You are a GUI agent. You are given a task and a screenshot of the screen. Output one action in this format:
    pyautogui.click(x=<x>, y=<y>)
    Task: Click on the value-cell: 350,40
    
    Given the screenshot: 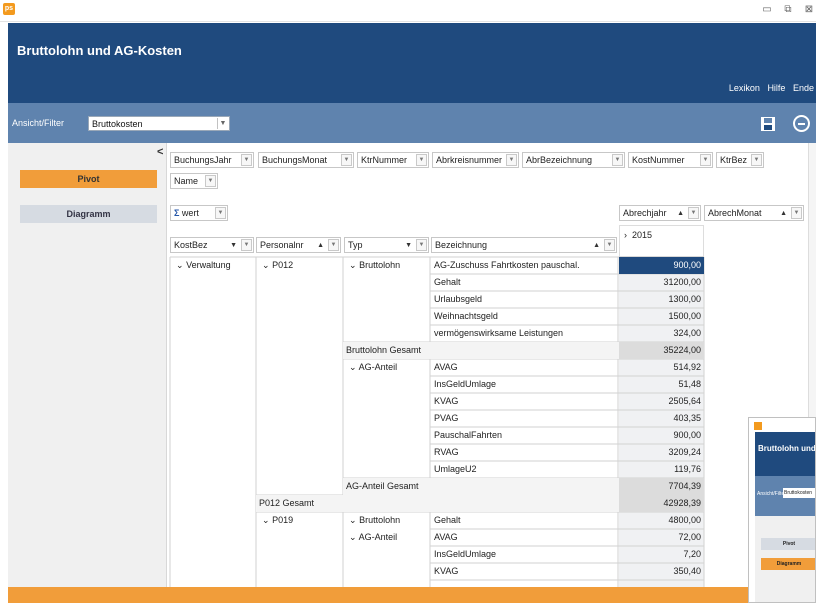 What is the action you would take?
    pyautogui.click(x=661, y=571)
    